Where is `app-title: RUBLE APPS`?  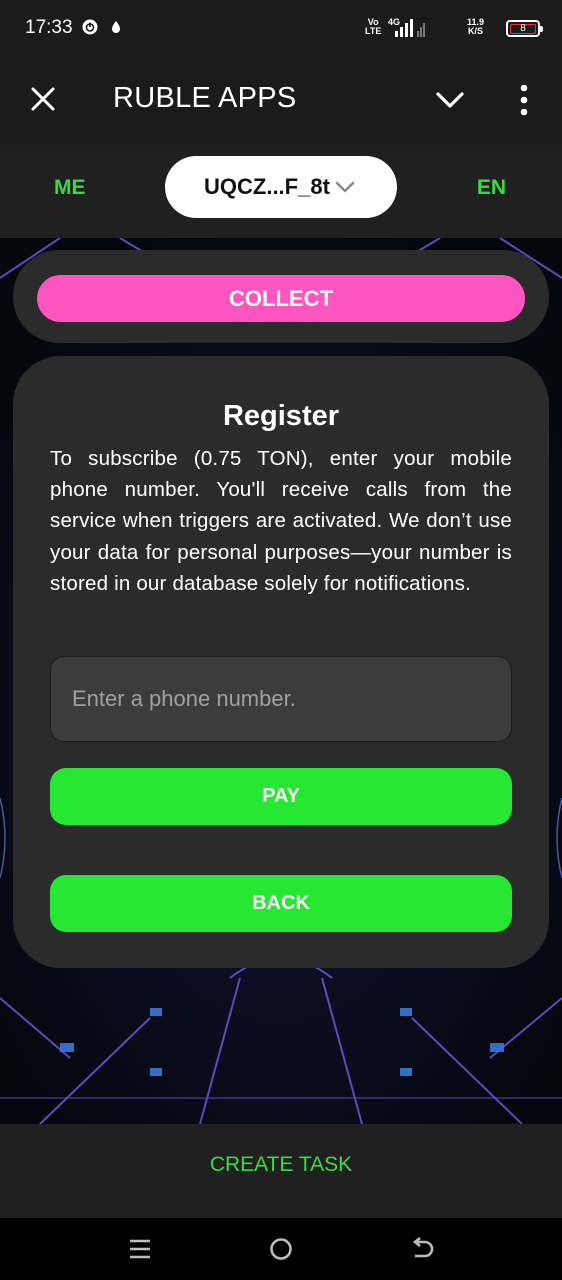 app-title: RUBLE APPS is located at coordinates (205, 98).